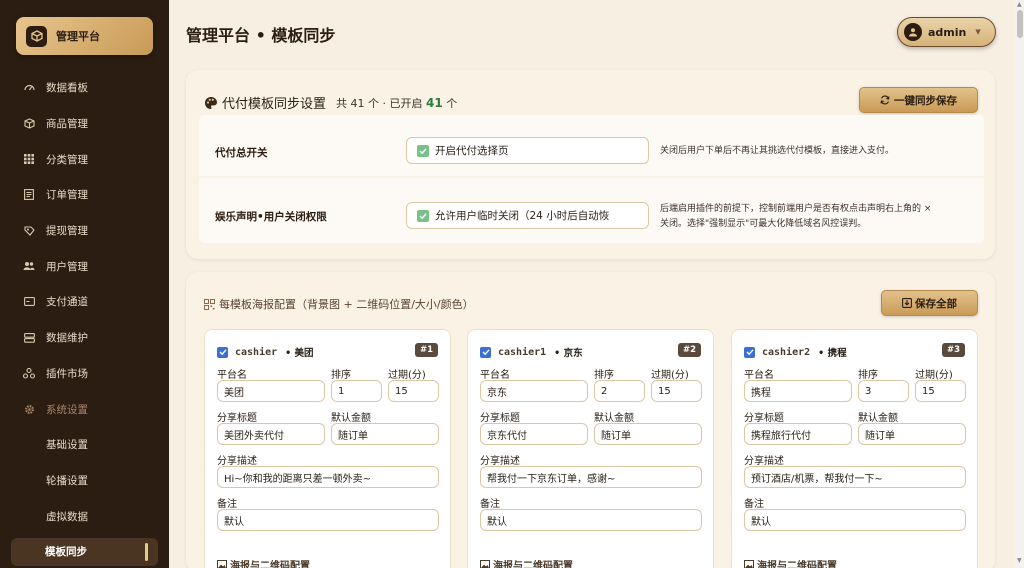  I want to click on sidebar-item-maintenance: 数据维护, so click(84, 338).